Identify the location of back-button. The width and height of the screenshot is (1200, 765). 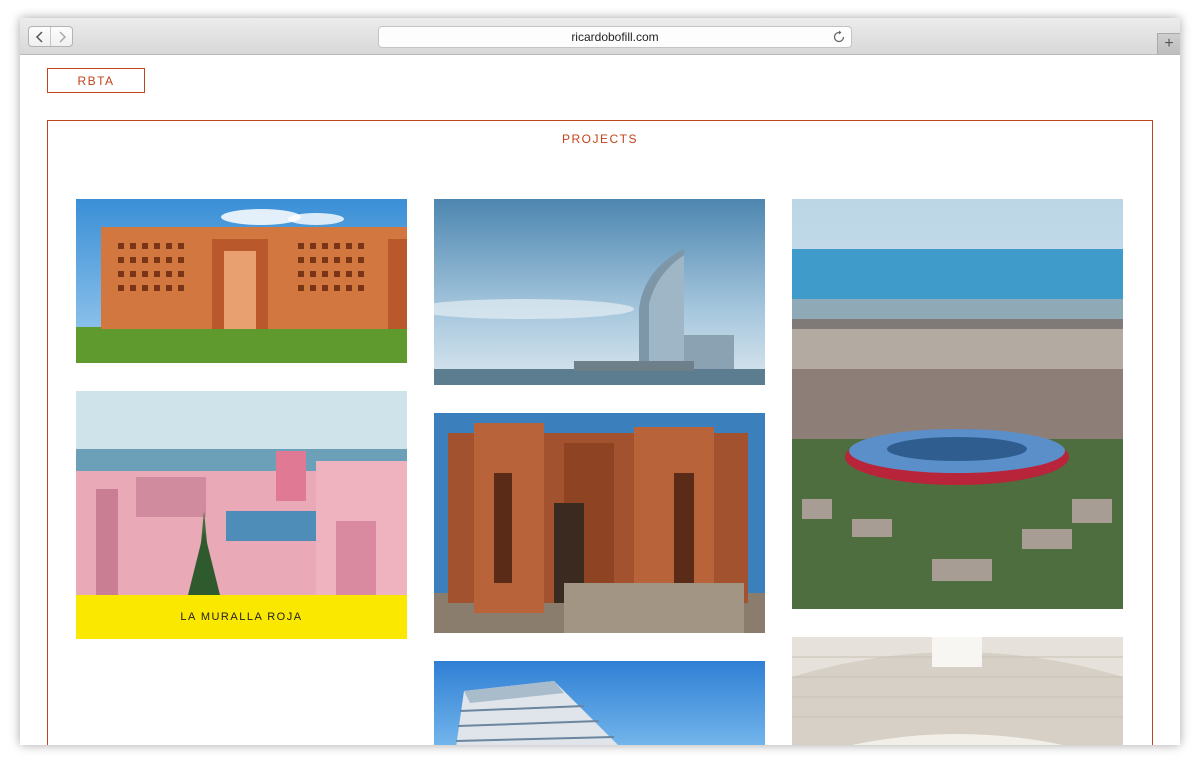
(39, 36).